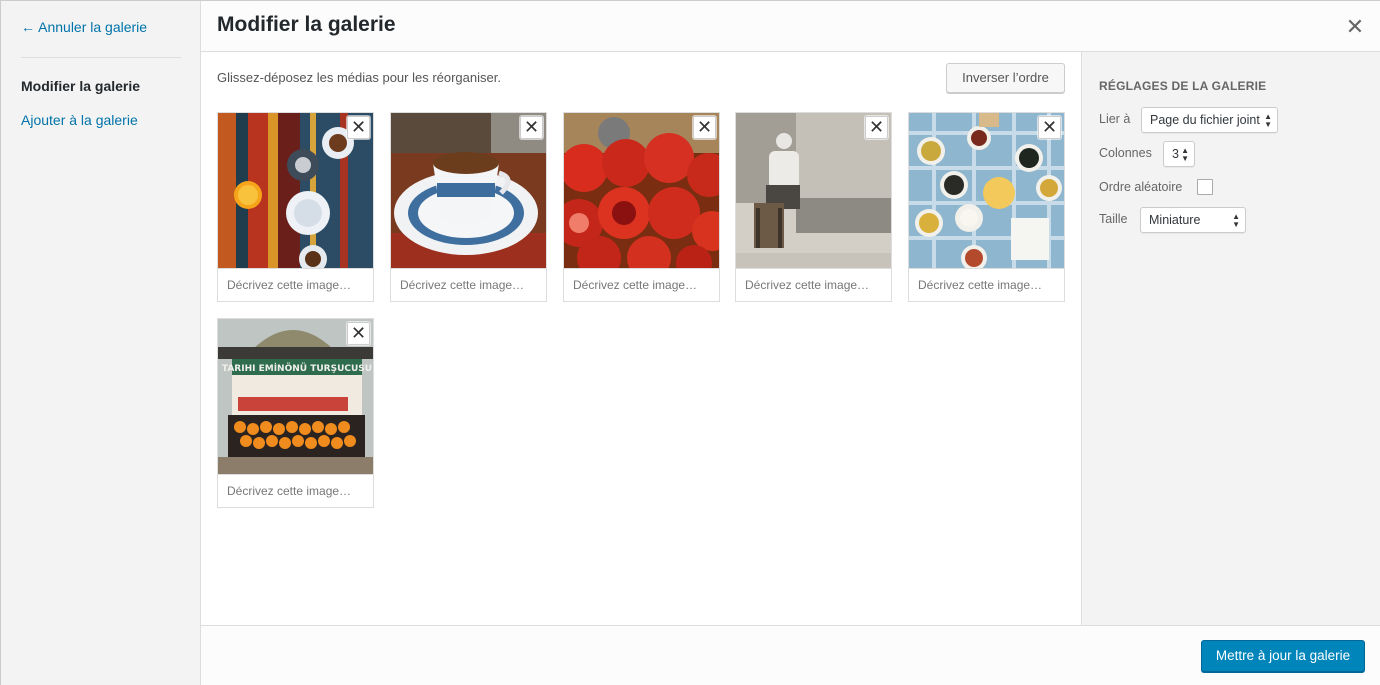  I want to click on menu-separator, so click(101, 57).